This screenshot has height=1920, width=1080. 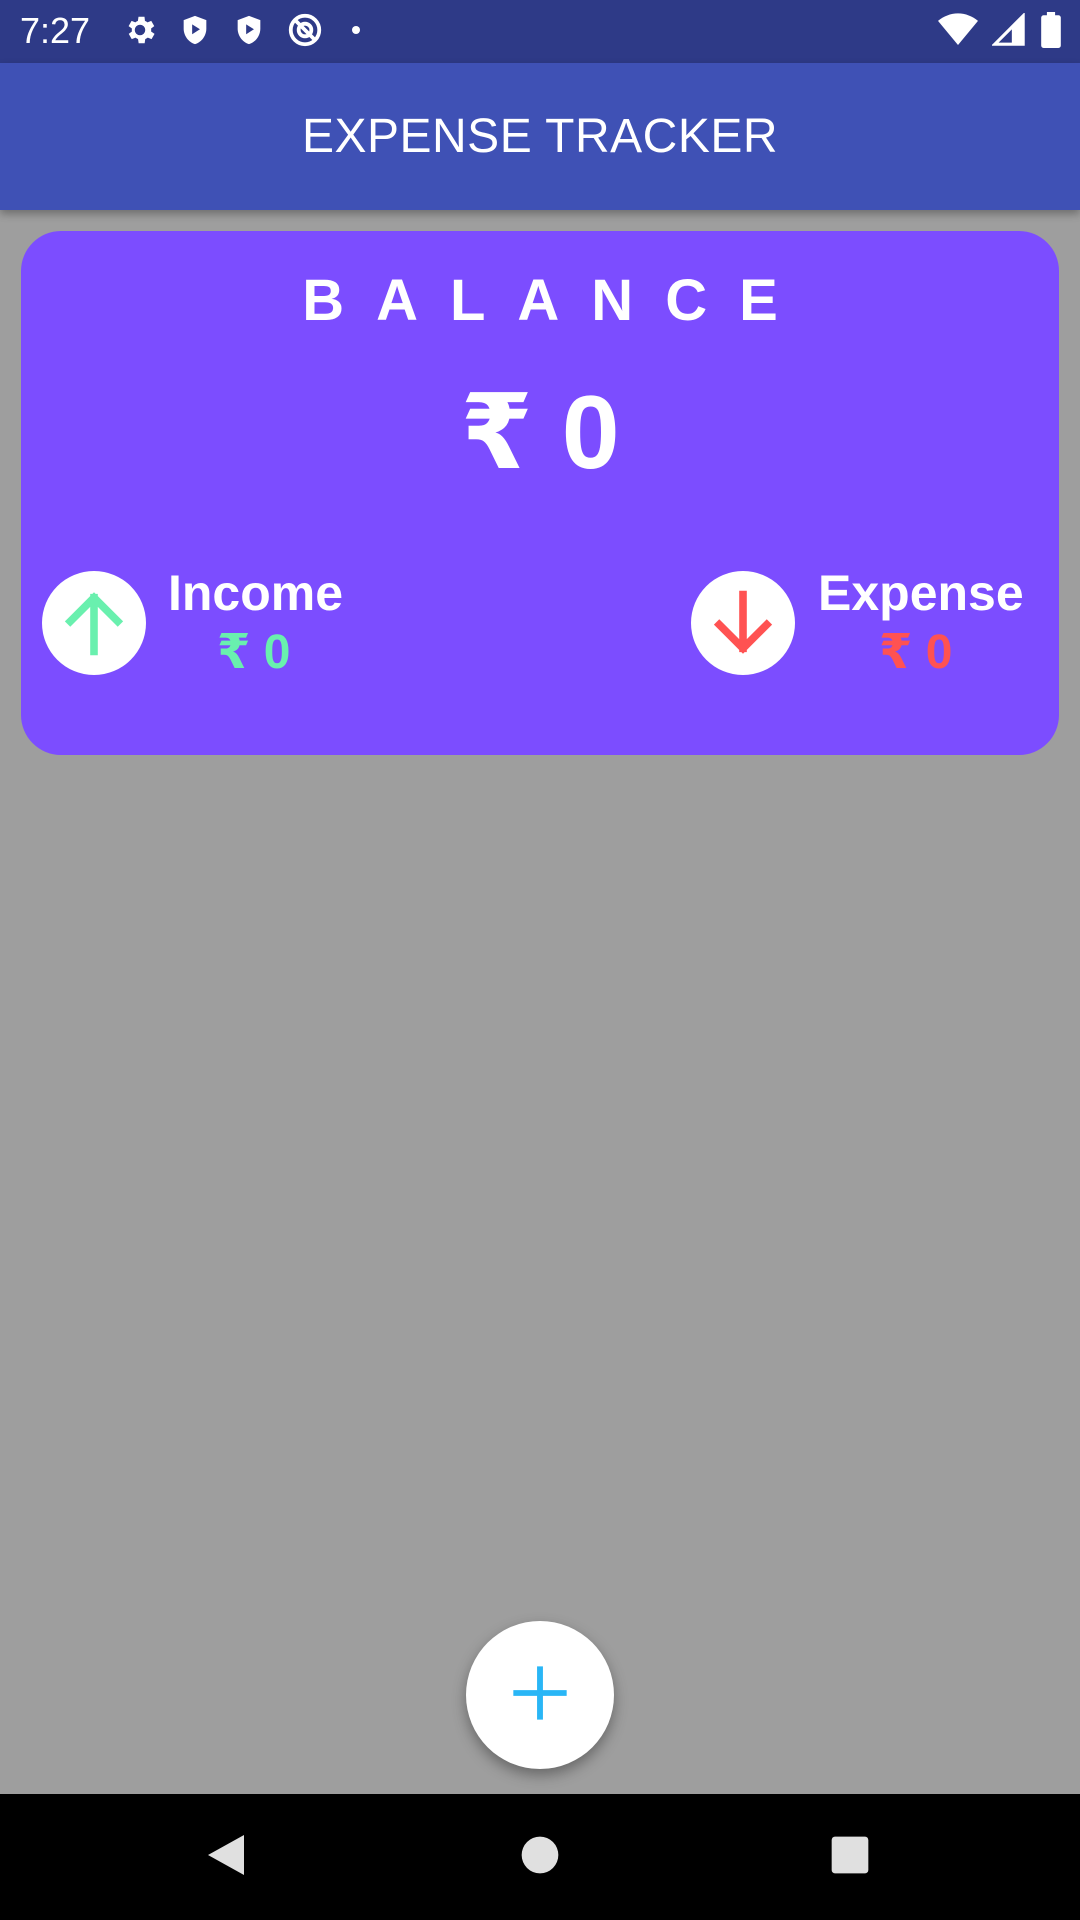 I want to click on recents-icon, so click(x=850, y=1857).